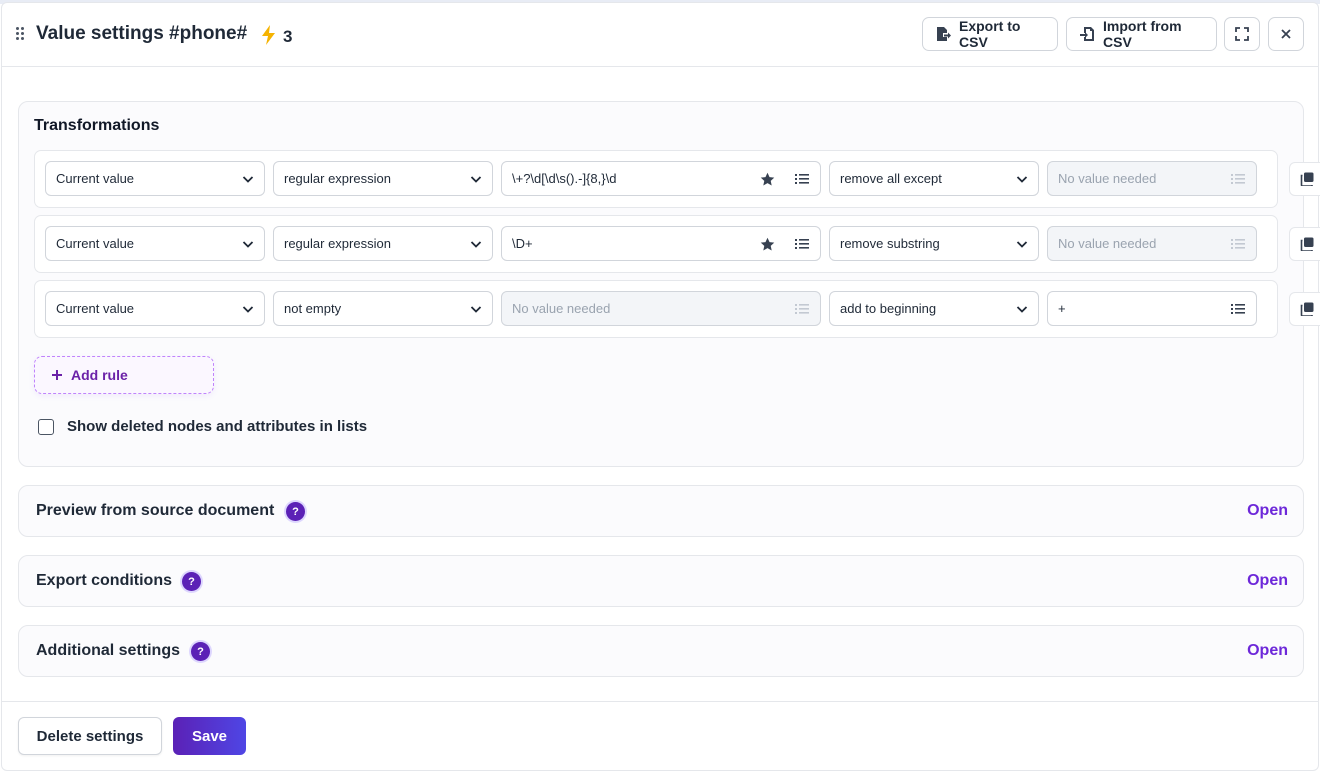  What do you see at coordinates (90, 736) in the screenshot?
I see `delete-settings-button: Delete settings` at bounding box center [90, 736].